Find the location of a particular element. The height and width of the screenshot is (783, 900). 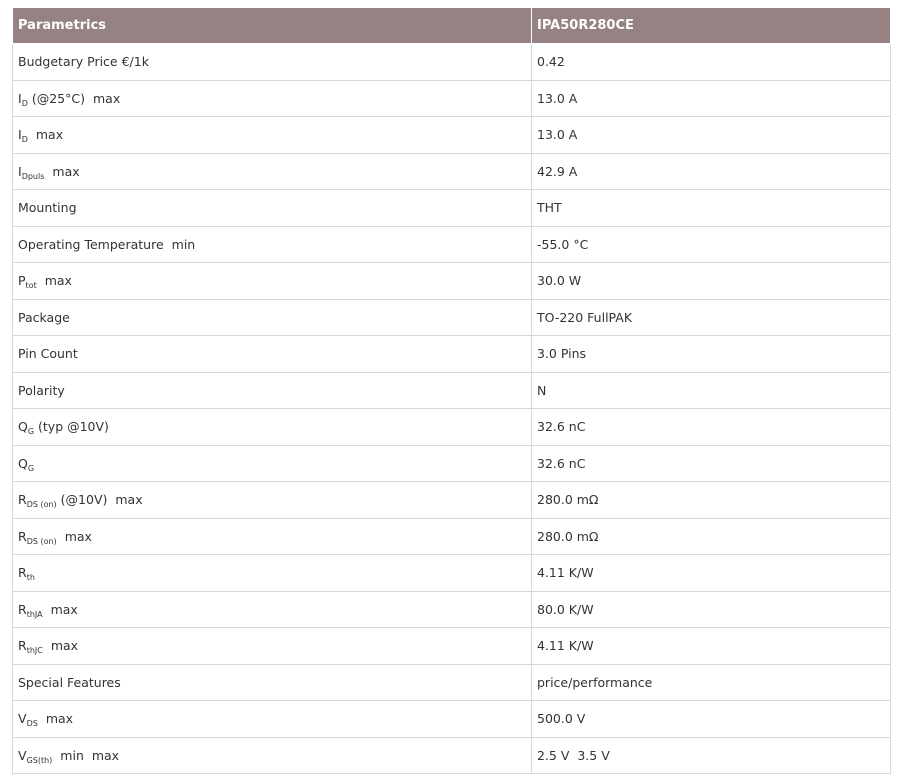

parameter-symbol: Special Features is located at coordinates (69, 682).